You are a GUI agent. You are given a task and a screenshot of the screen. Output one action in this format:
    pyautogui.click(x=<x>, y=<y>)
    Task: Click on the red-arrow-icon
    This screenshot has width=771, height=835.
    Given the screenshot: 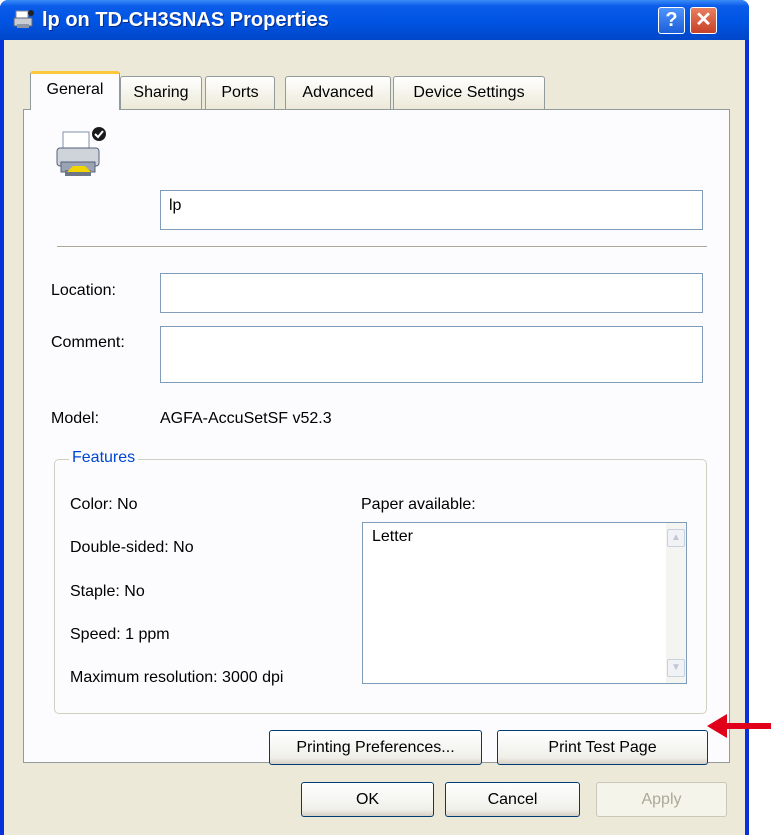 What is the action you would take?
    pyautogui.click(x=739, y=726)
    